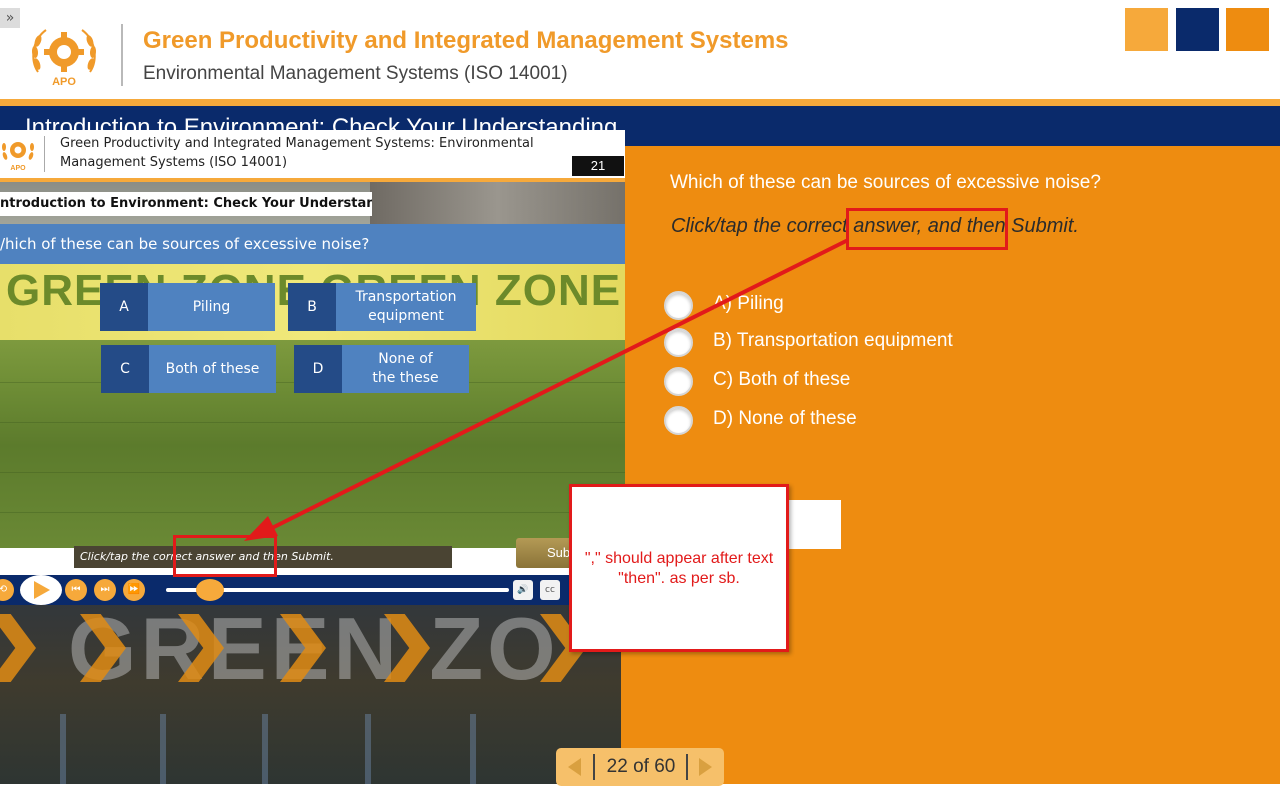 This screenshot has height=792, width=1280. What do you see at coordinates (76, 590) in the screenshot?
I see `skip-back-icon: ⏮` at bounding box center [76, 590].